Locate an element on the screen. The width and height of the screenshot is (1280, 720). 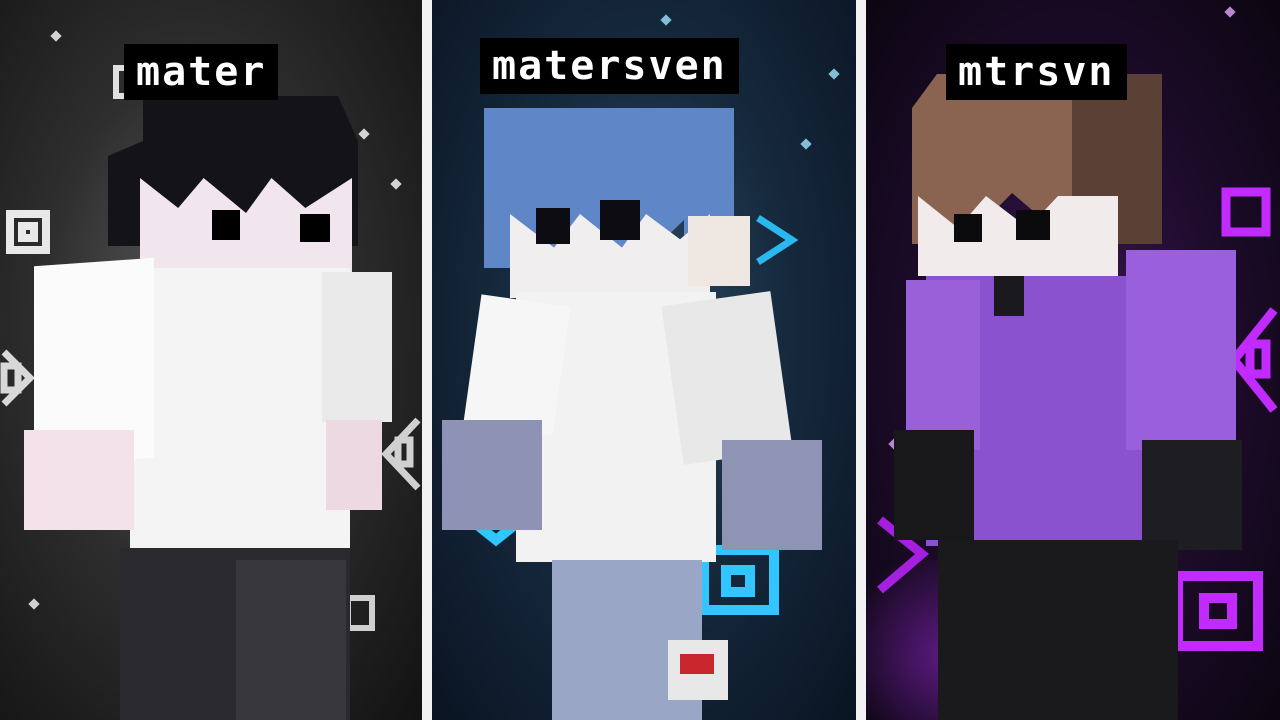
shoe-stripe is located at coordinates (697, 664).